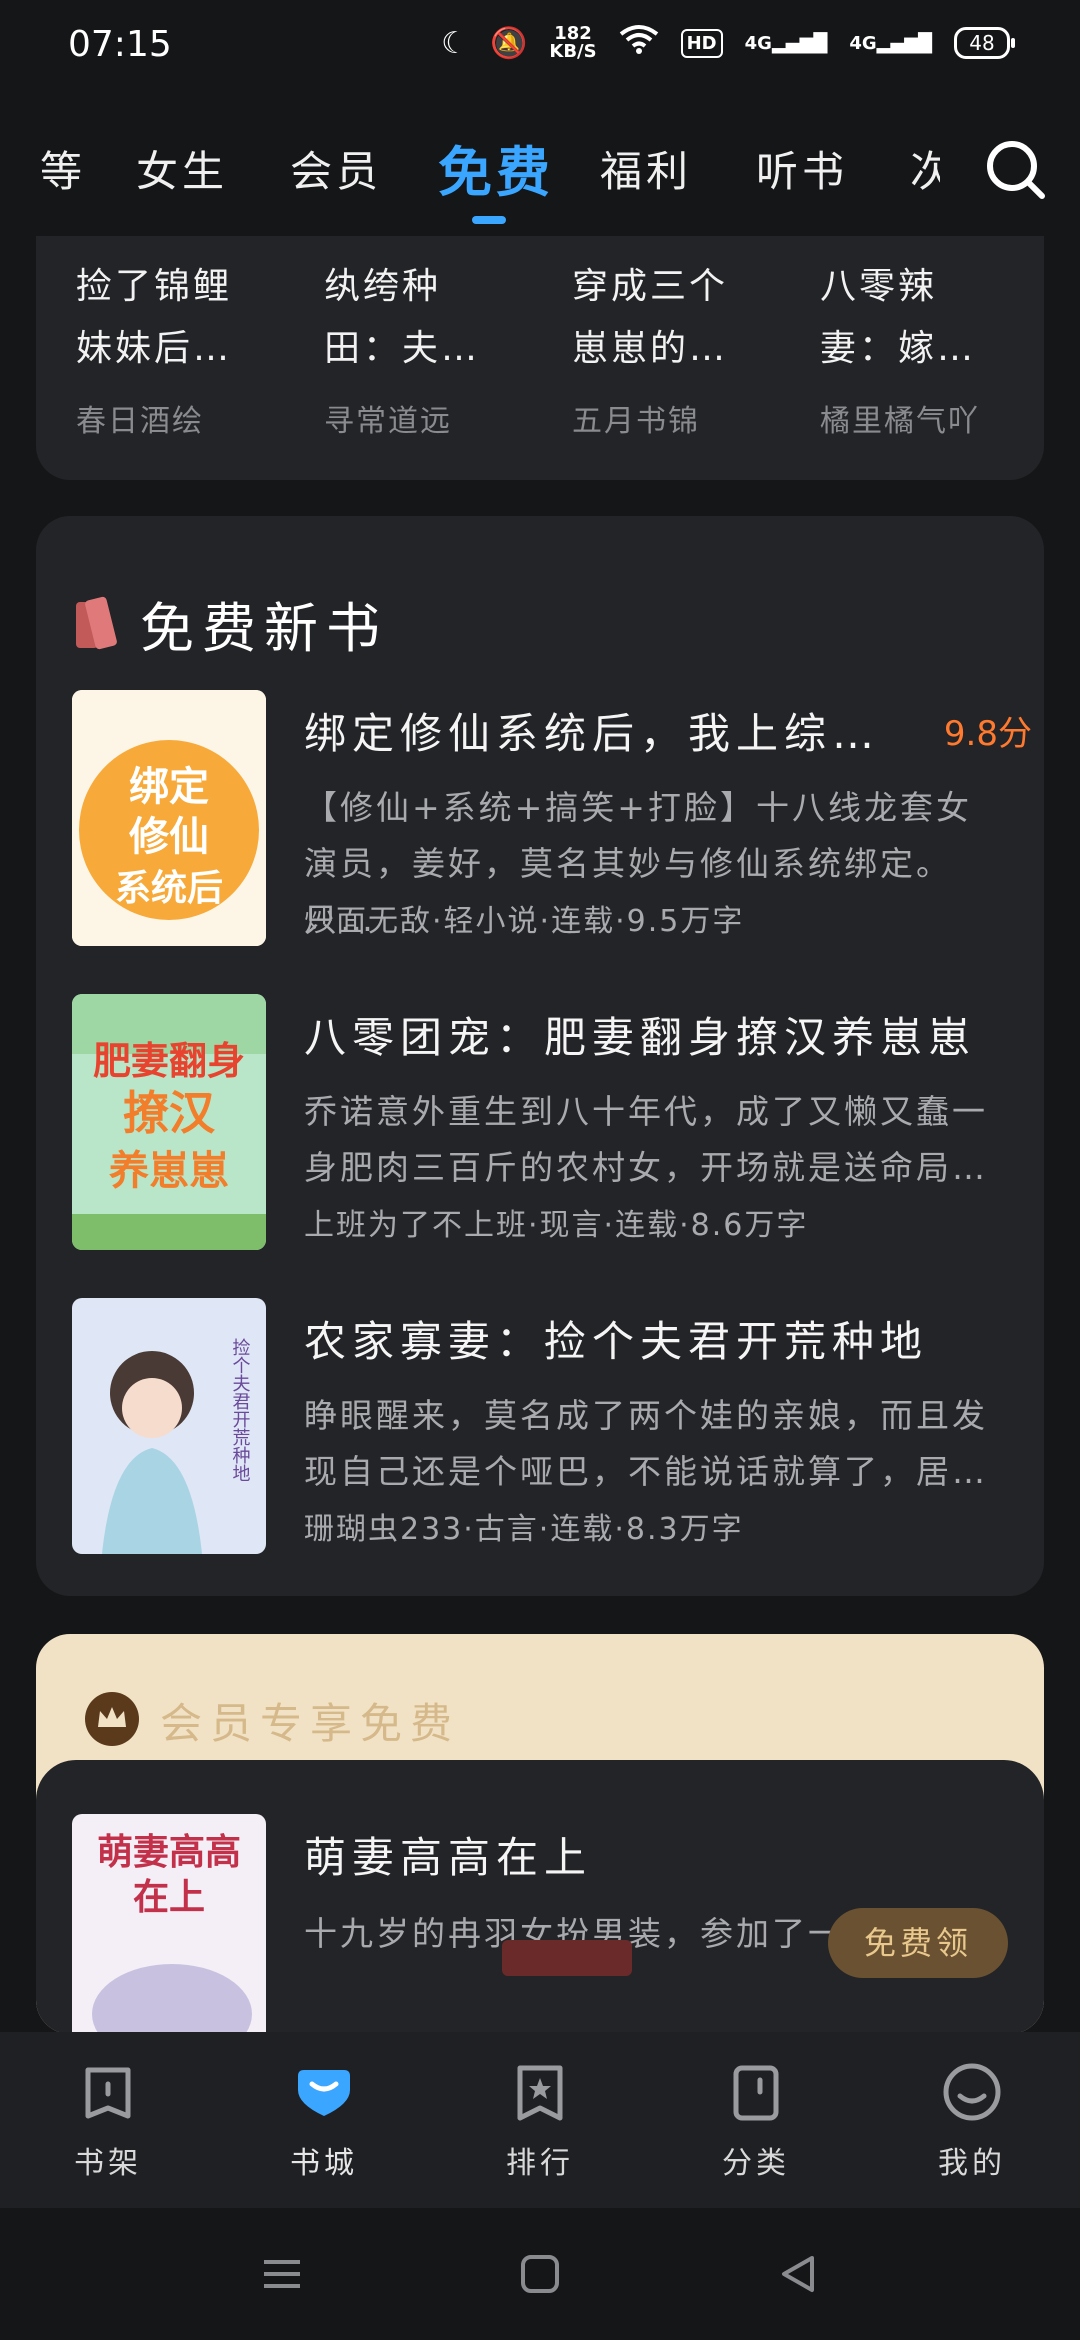 This screenshot has width=1080, height=2340. What do you see at coordinates (240, 1410) in the screenshot?
I see `svg-text: 捡个夫君开荒种地` at bounding box center [240, 1410].